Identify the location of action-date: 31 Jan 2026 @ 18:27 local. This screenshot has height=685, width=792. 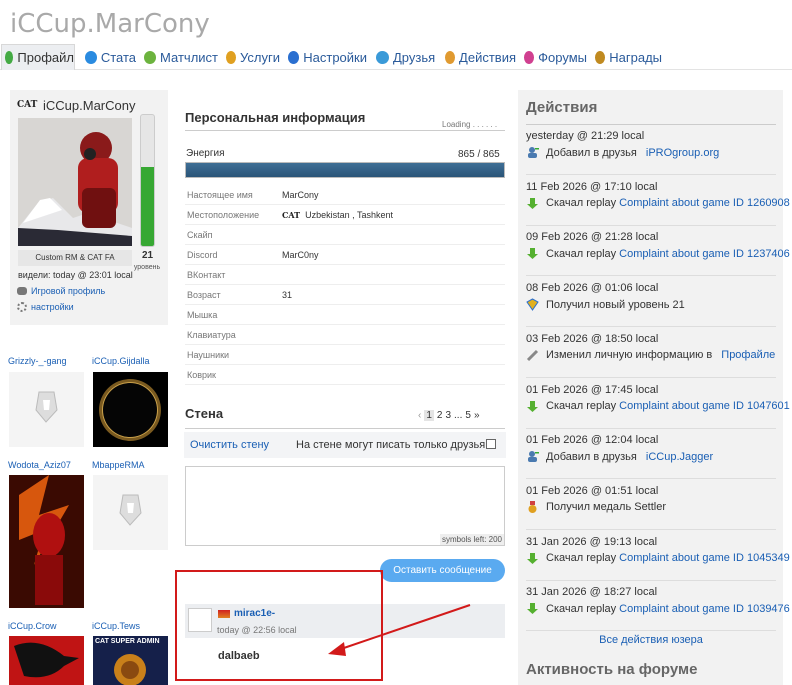
(592, 592).